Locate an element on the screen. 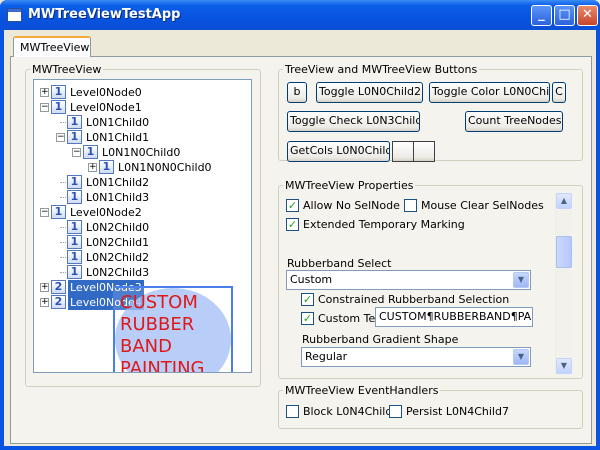  rubberband-custom-text: CUSTOM RUBBER BAND PAINTING is located at coordinates (162, 332).